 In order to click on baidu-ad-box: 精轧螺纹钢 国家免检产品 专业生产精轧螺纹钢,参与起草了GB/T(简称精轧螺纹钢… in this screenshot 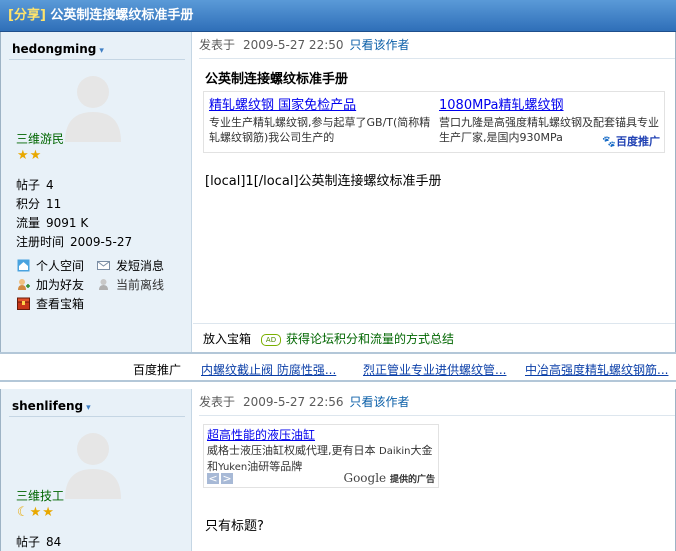, I will do `click(434, 122)`.